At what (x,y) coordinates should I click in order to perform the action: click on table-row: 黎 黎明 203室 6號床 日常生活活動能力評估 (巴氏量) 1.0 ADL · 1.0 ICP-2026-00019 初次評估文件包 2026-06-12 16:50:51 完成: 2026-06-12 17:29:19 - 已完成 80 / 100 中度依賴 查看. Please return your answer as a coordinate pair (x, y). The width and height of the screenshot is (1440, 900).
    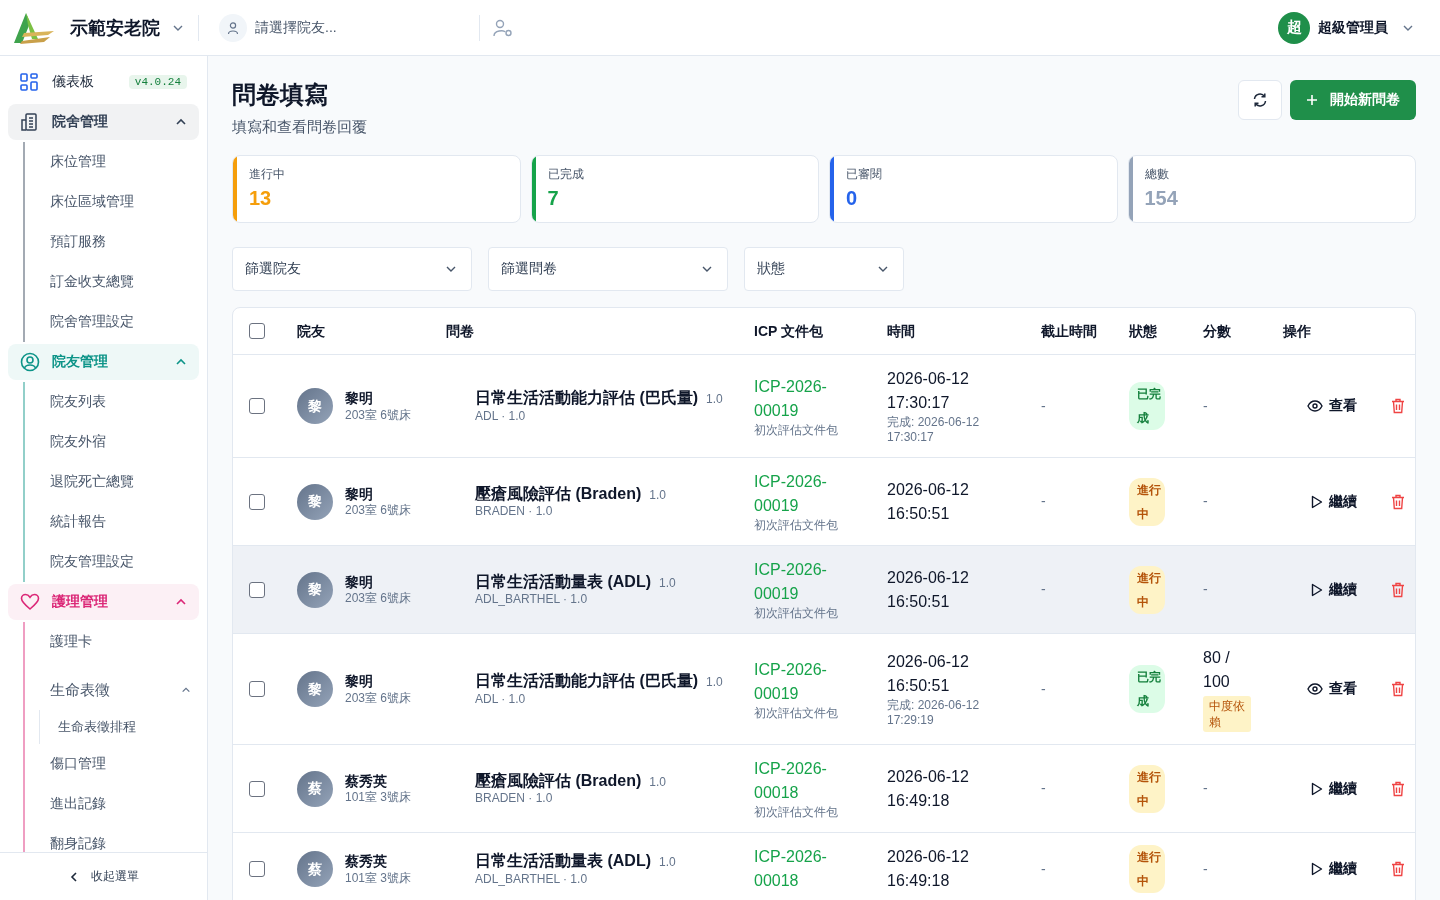
    Looking at the image, I should click on (824, 689).